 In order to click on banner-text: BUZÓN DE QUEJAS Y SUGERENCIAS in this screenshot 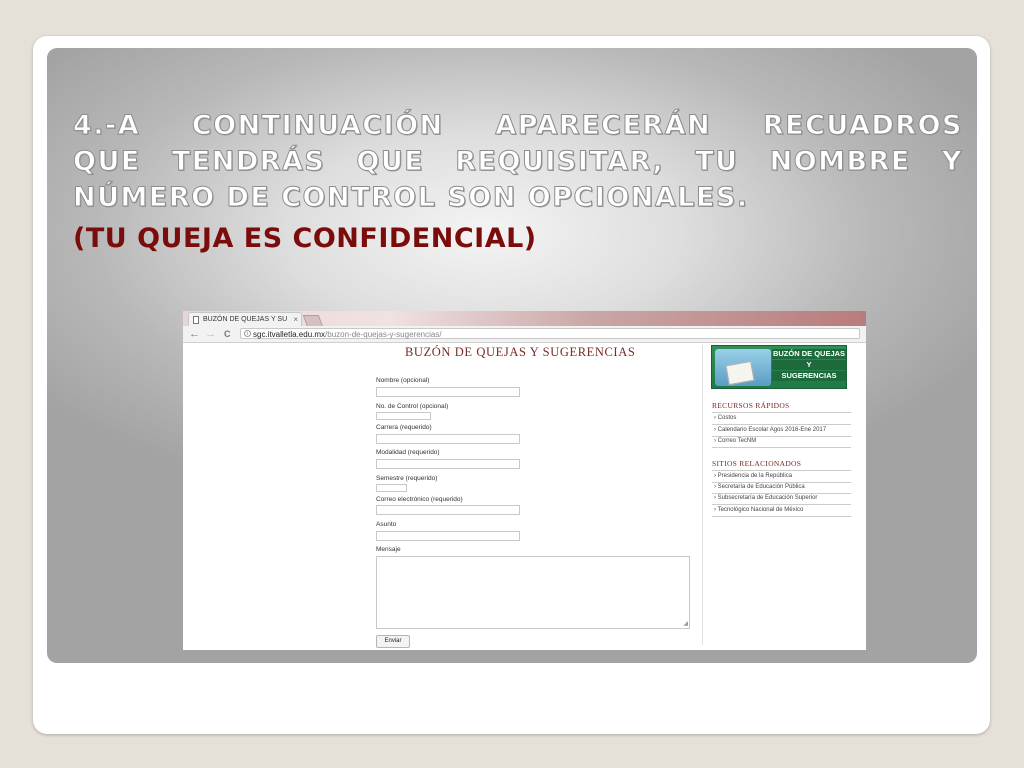, I will do `click(809, 365)`.